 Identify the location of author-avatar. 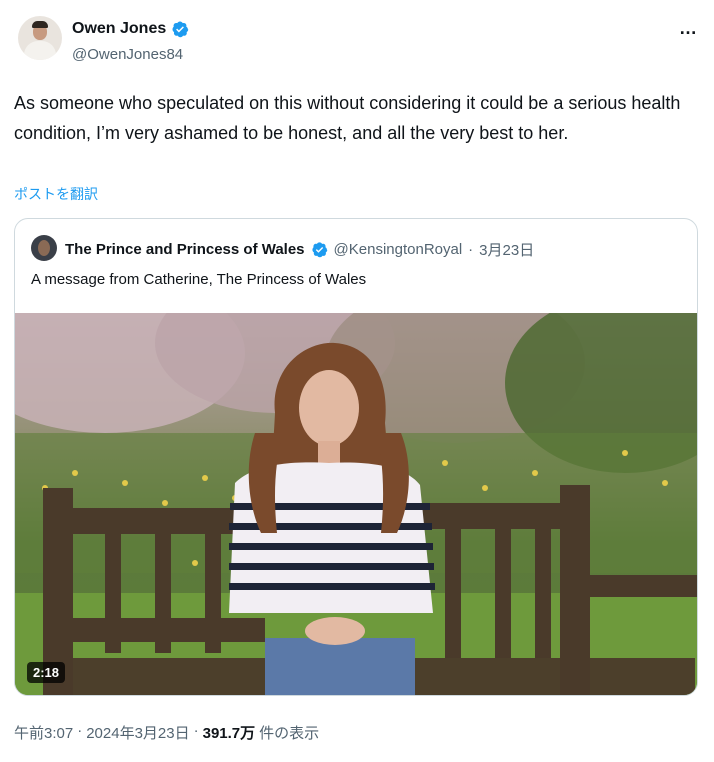
(40, 38).